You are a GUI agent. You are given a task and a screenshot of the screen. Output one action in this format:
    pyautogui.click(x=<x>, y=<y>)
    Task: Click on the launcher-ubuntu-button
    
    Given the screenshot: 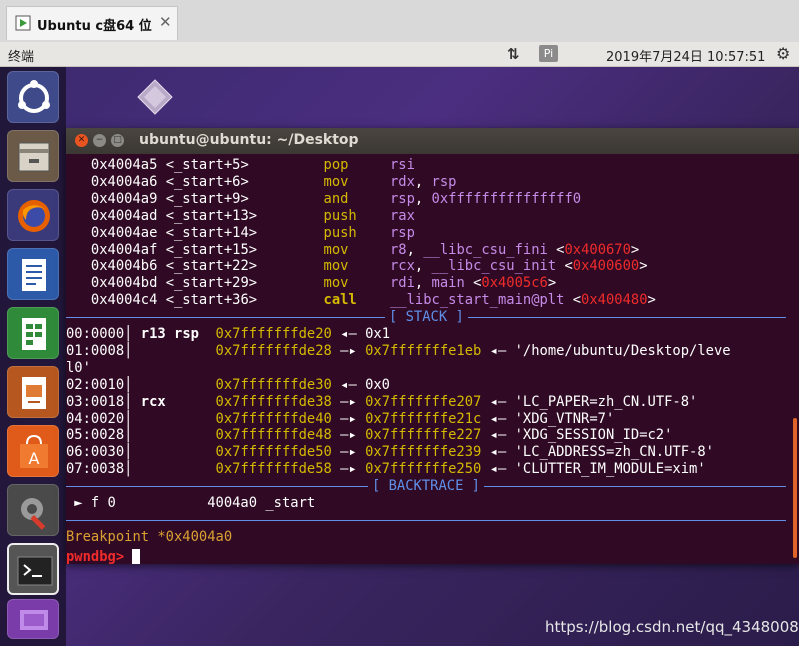 What is the action you would take?
    pyautogui.click(x=33, y=97)
    